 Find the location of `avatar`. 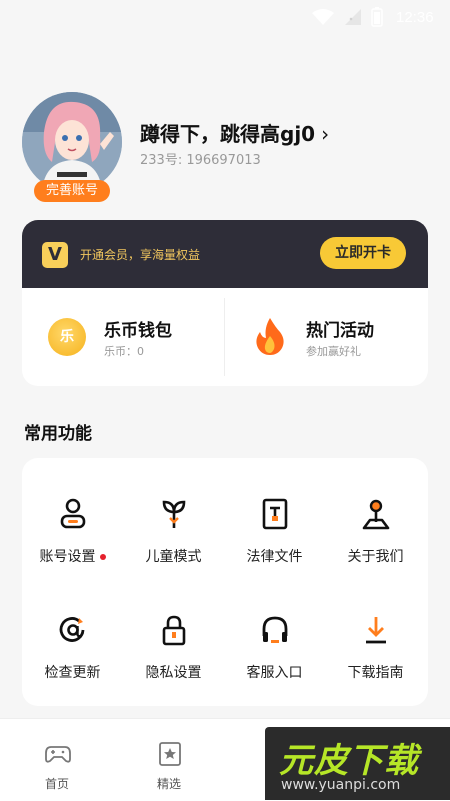

avatar is located at coordinates (72, 142).